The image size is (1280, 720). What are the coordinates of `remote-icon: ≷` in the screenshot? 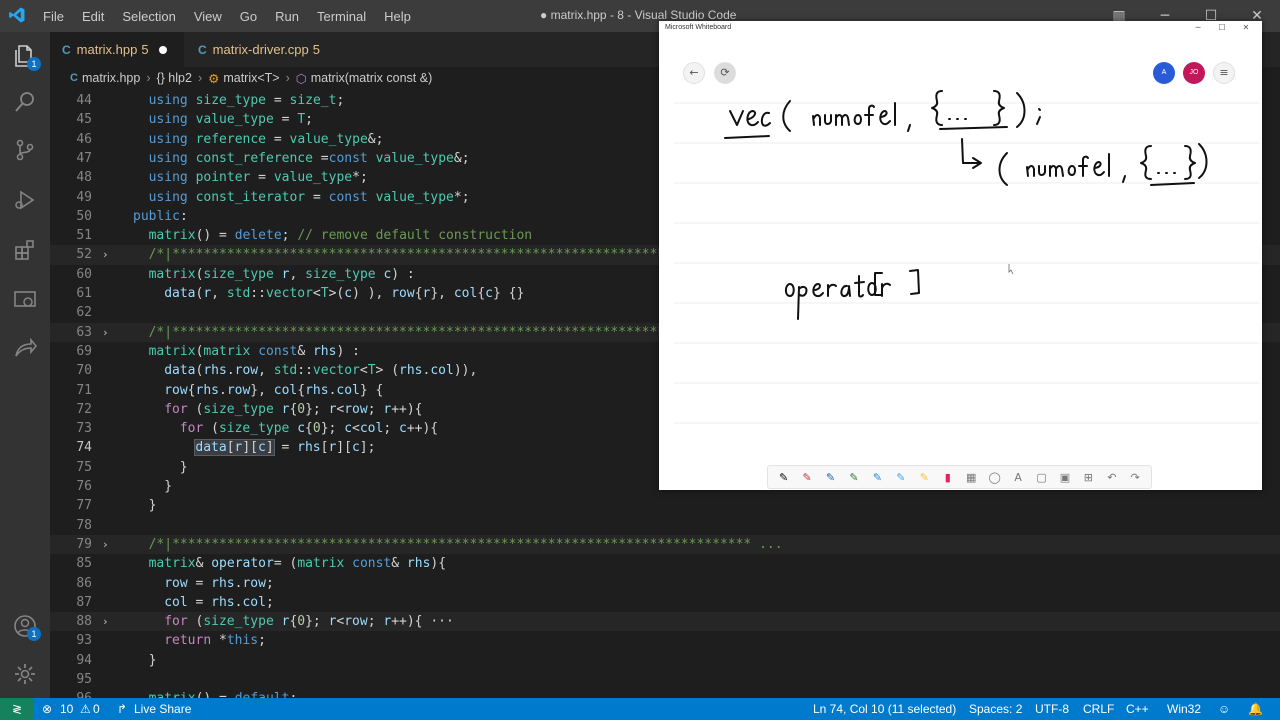 It's located at (17, 709).